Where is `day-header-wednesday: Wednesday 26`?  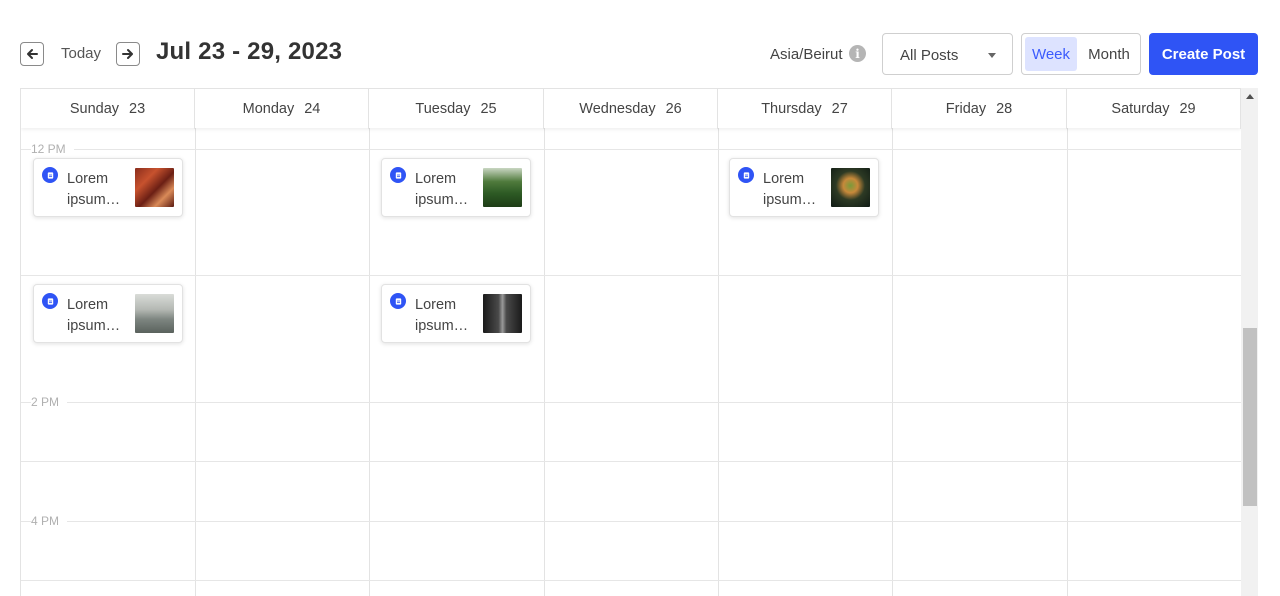 day-header-wednesday: Wednesday 26 is located at coordinates (631, 109).